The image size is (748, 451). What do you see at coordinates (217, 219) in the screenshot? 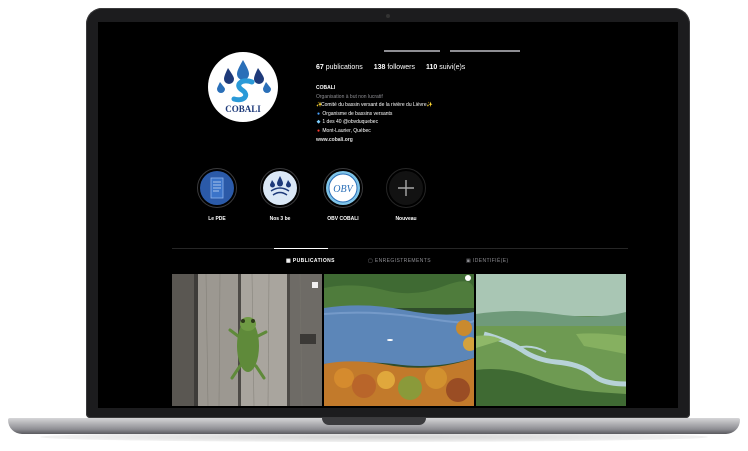
I see `highlight-label: Le PDE` at bounding box center [217, 219].